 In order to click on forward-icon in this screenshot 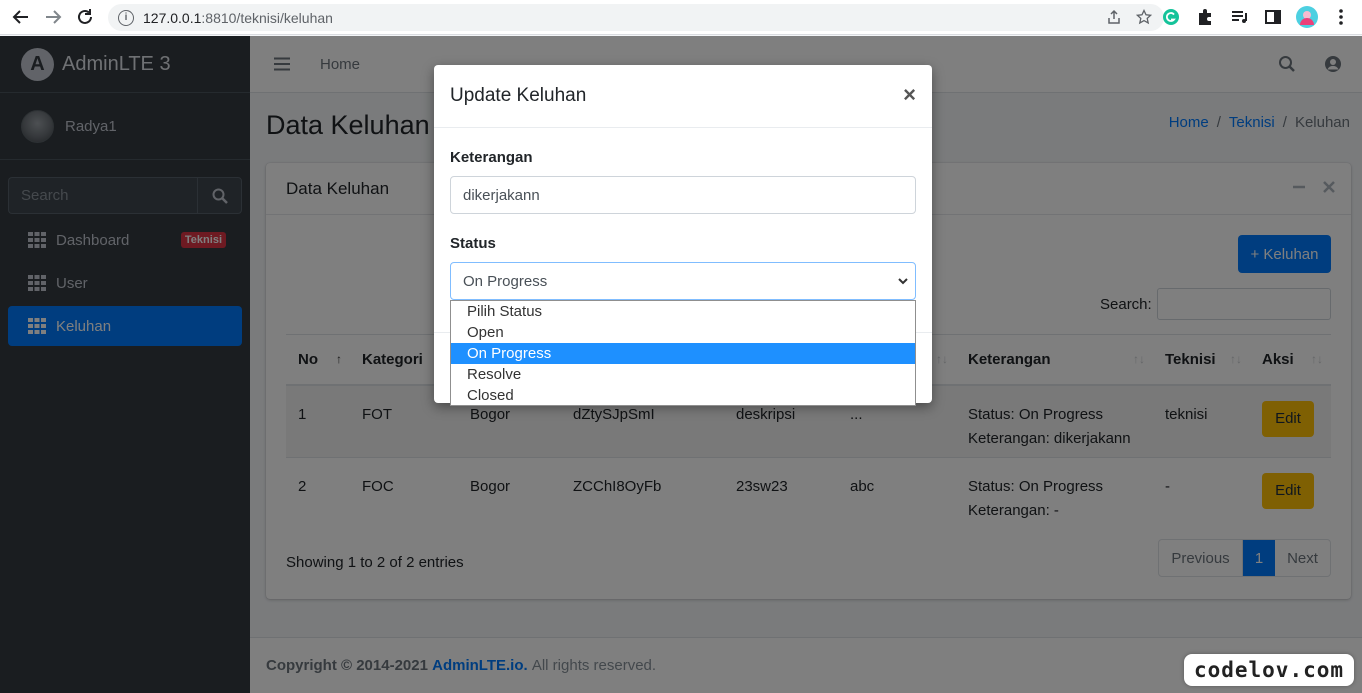, I will do `click(53, 17)`.